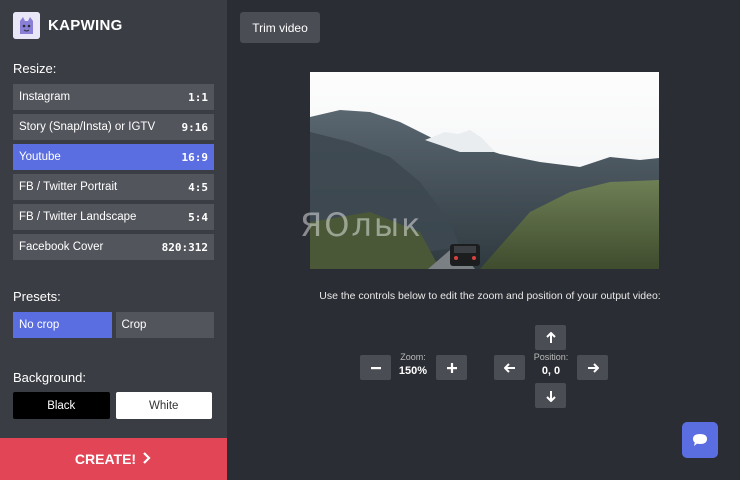 This screenshot has width=740, height=480. I want to click on resize-option-label: Story (Snap/Insta) or IGTV, so click(87, 127).